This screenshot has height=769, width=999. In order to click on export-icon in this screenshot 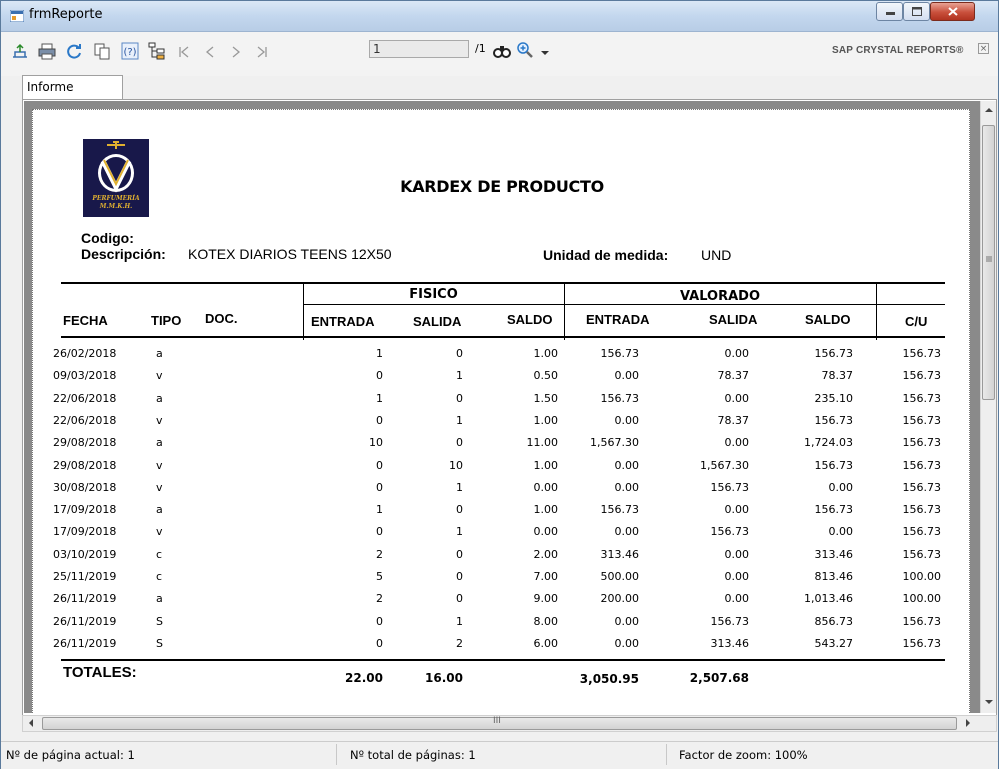, I will do `click(20, 51)`.